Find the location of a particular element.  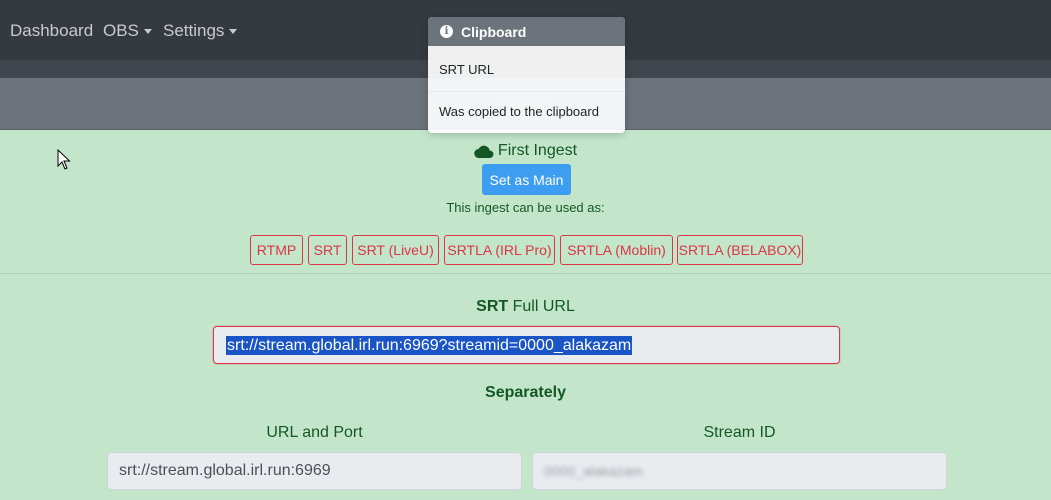

protocol-button-srtla-belabox: SRTLA (BELABOX) is located at coordinates (740, 250).